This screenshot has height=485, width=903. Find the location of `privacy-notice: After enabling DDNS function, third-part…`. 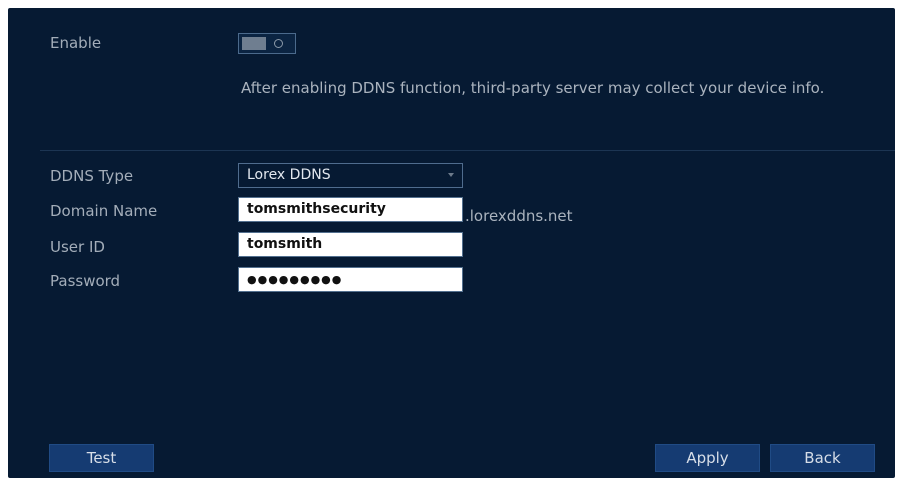

privacy-notice: After enabling DDNS function, third-part… is located at coordinates (533, 88).